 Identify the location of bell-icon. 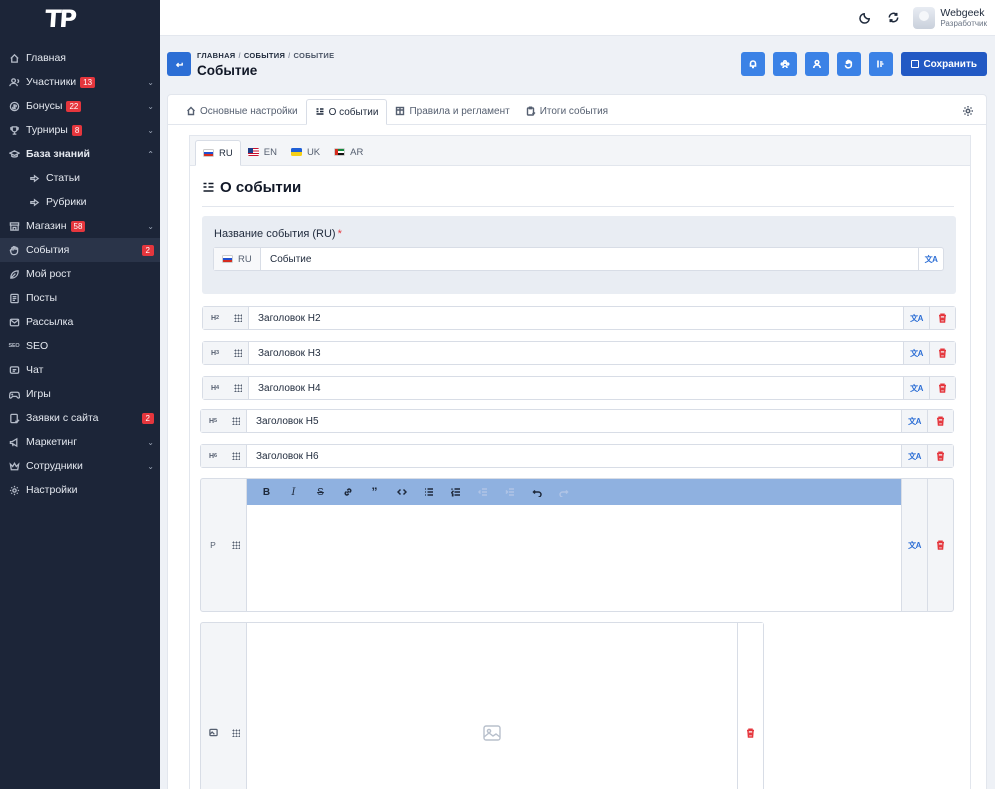
(753, 64).